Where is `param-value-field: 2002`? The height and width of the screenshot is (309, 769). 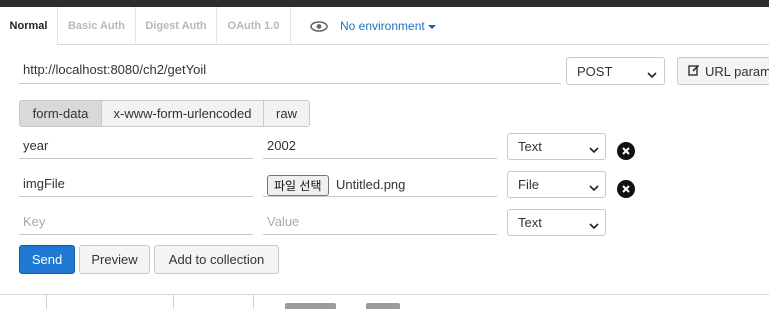
param-value-field: 2002 is located at coordinates (380, 146).